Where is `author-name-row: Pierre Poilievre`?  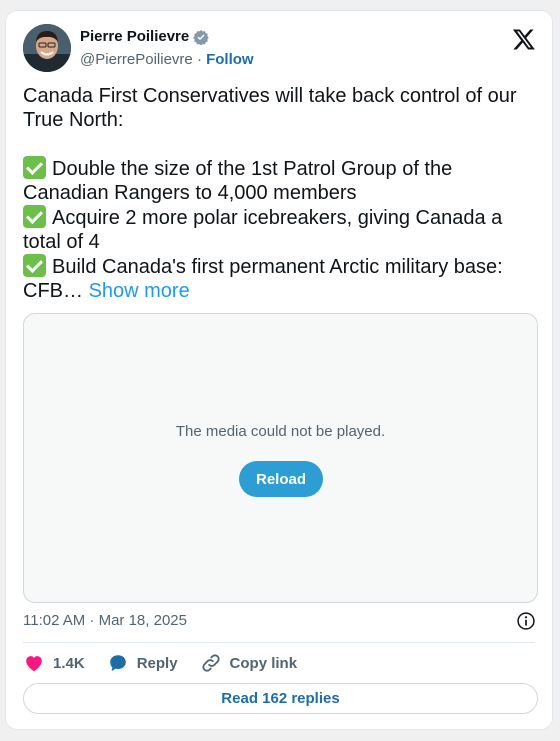 author-name-row: Pierre Poilievre is located at coordinates (144, 36).